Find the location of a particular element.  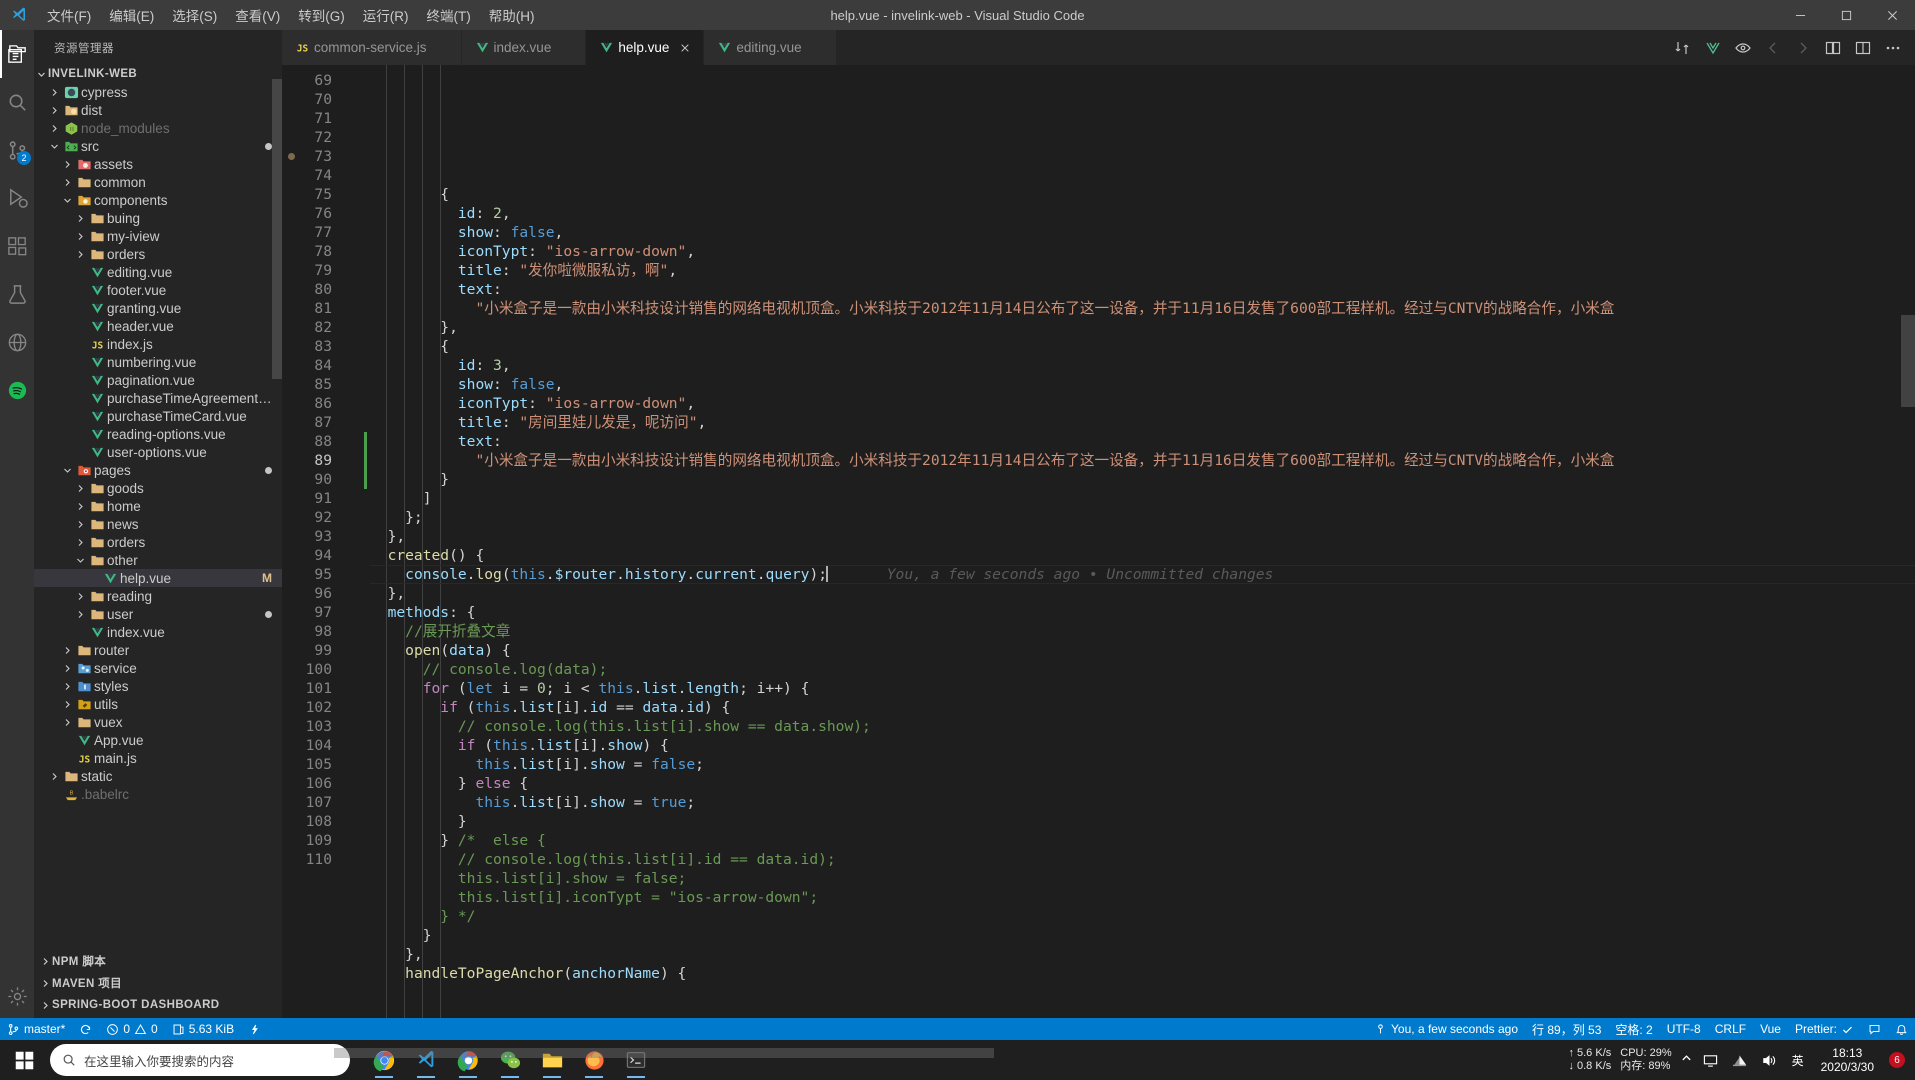

status-branch: master* is located at coordinates (36, 1029).